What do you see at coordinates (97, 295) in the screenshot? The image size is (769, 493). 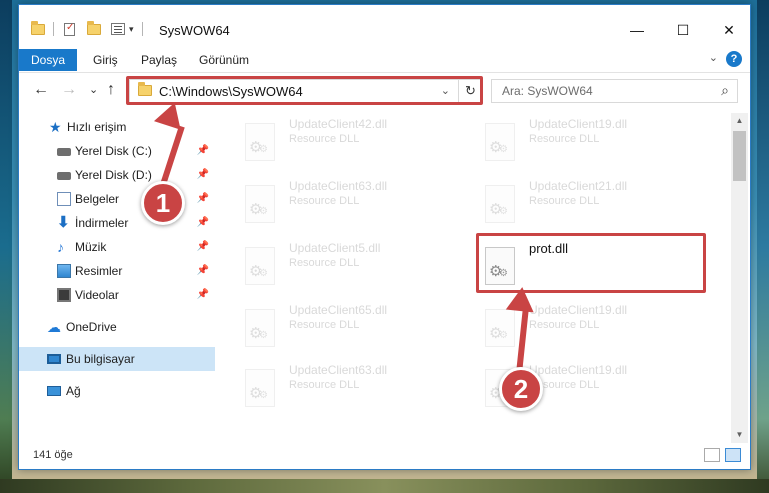 I see `sidebar-item-label: Videolar` at bounding box center [97, 295].